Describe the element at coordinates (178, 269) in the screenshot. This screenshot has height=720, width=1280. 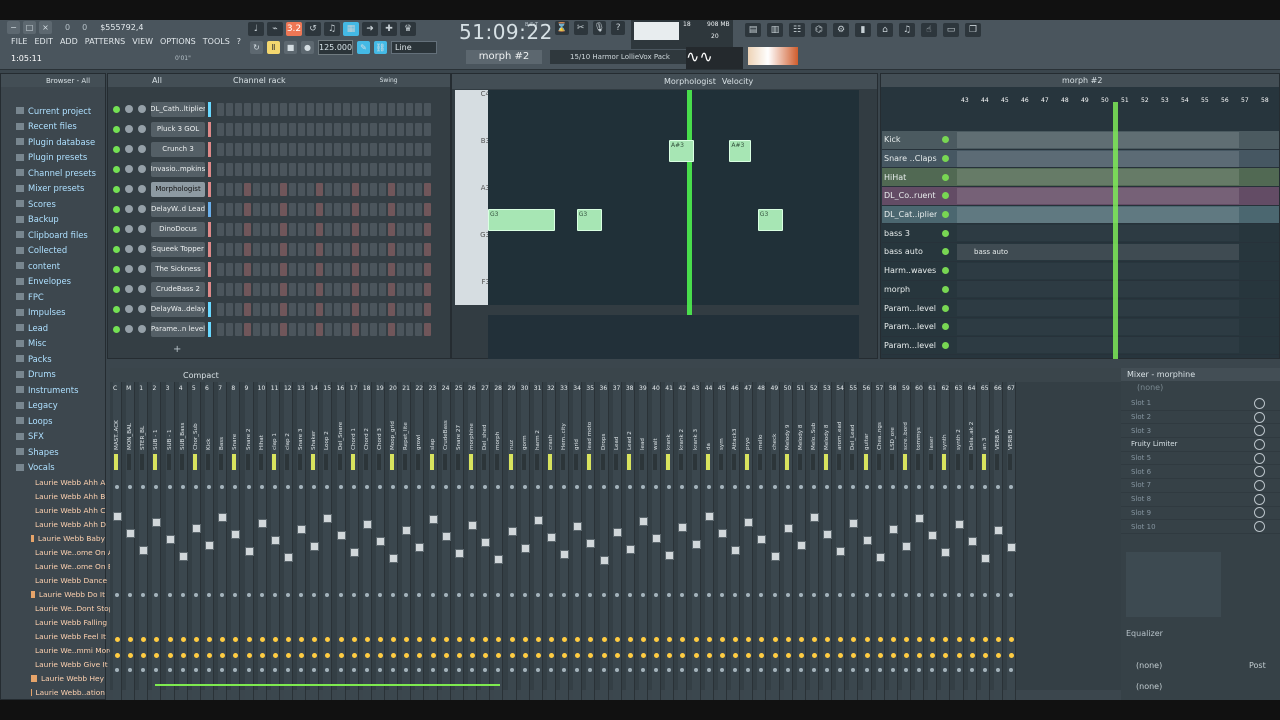
I see `channel-name-button: The Sickness` at that location.